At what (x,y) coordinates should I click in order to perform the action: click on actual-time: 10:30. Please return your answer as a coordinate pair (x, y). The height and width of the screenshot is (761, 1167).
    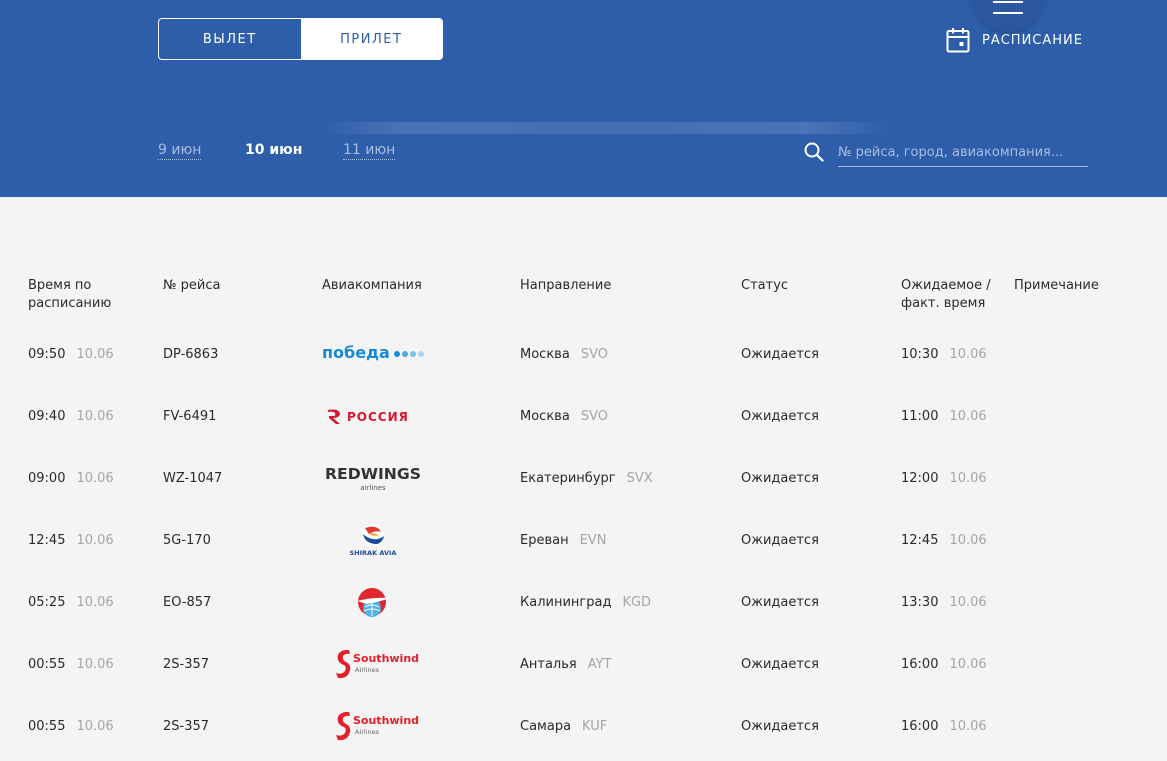
    Looking at the image, I should click on (920, 354).